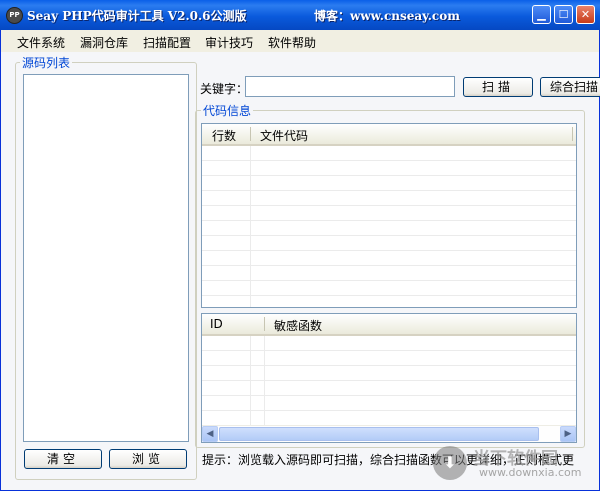 The height and width of the screenshot is (491, 600). Describe the element at coordinates (513, 464) in the screenshot. I see `watermark-logo: ⬇ 当下软件园 www.downxia.com` at that location.